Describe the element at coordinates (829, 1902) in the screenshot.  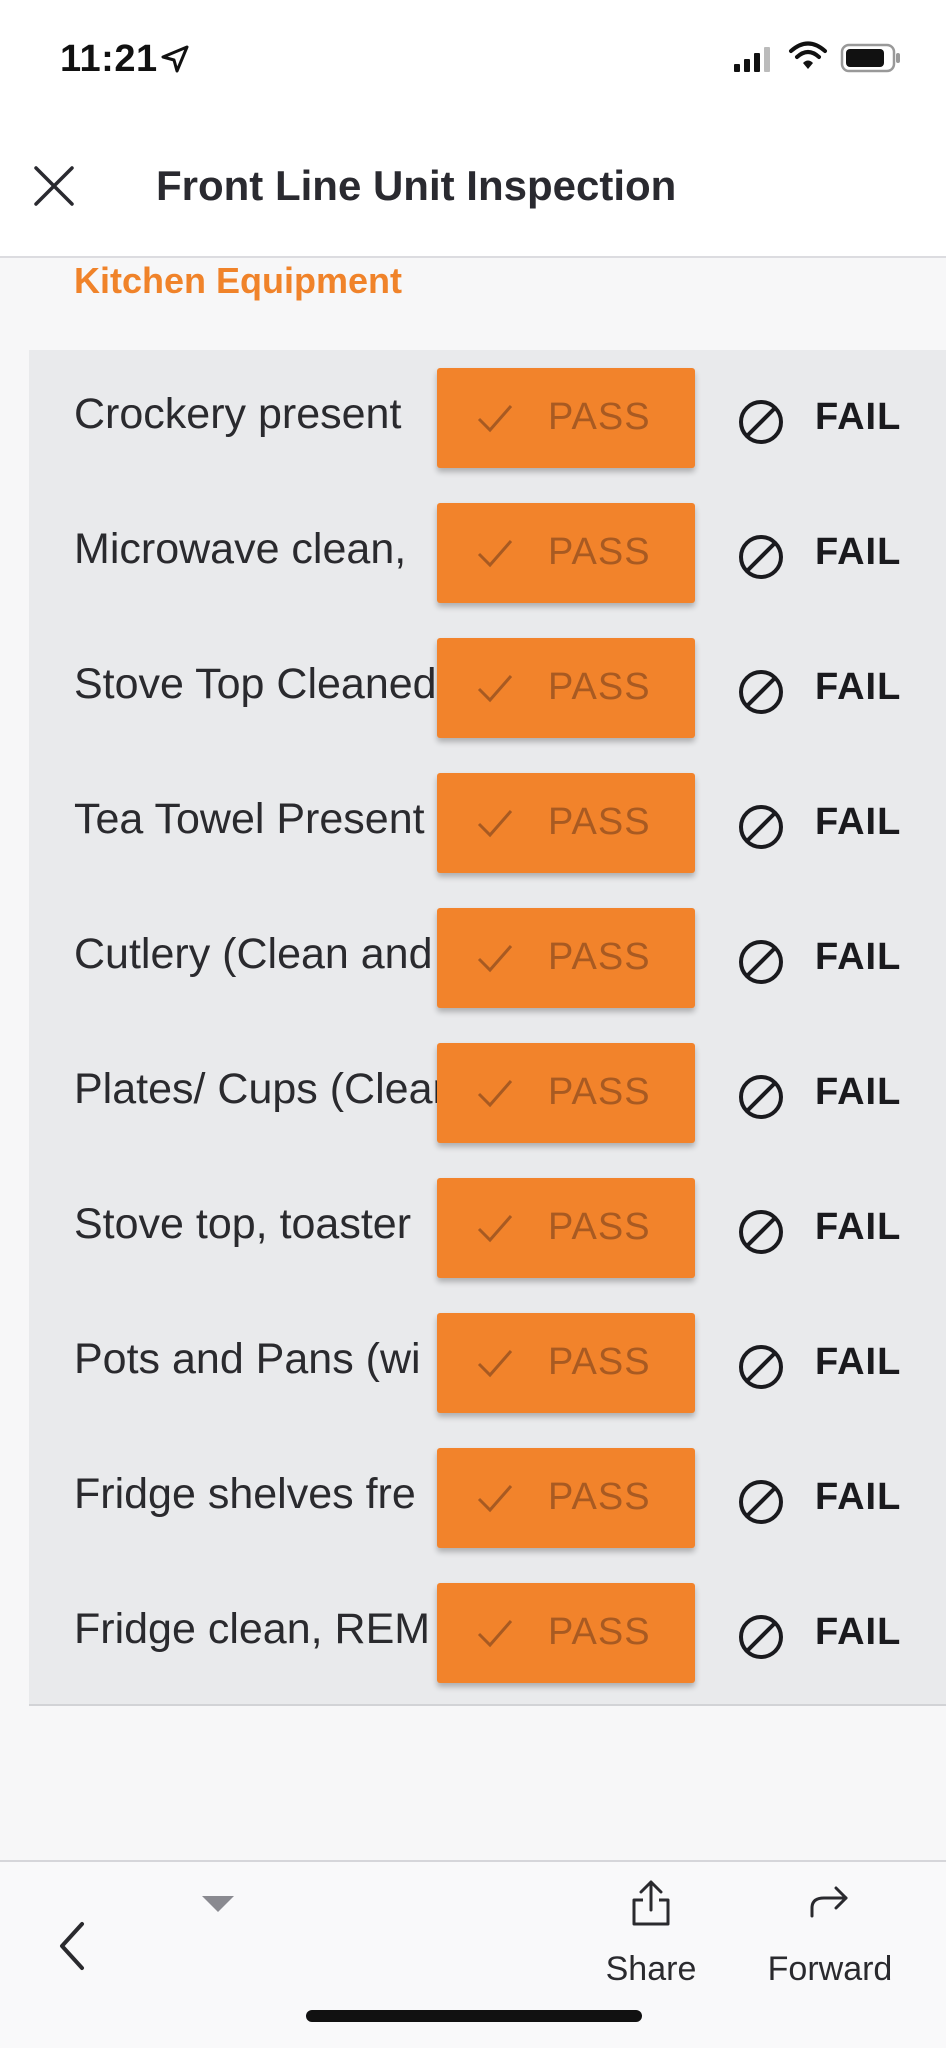
I see `forward-arrow-icon` at that location.